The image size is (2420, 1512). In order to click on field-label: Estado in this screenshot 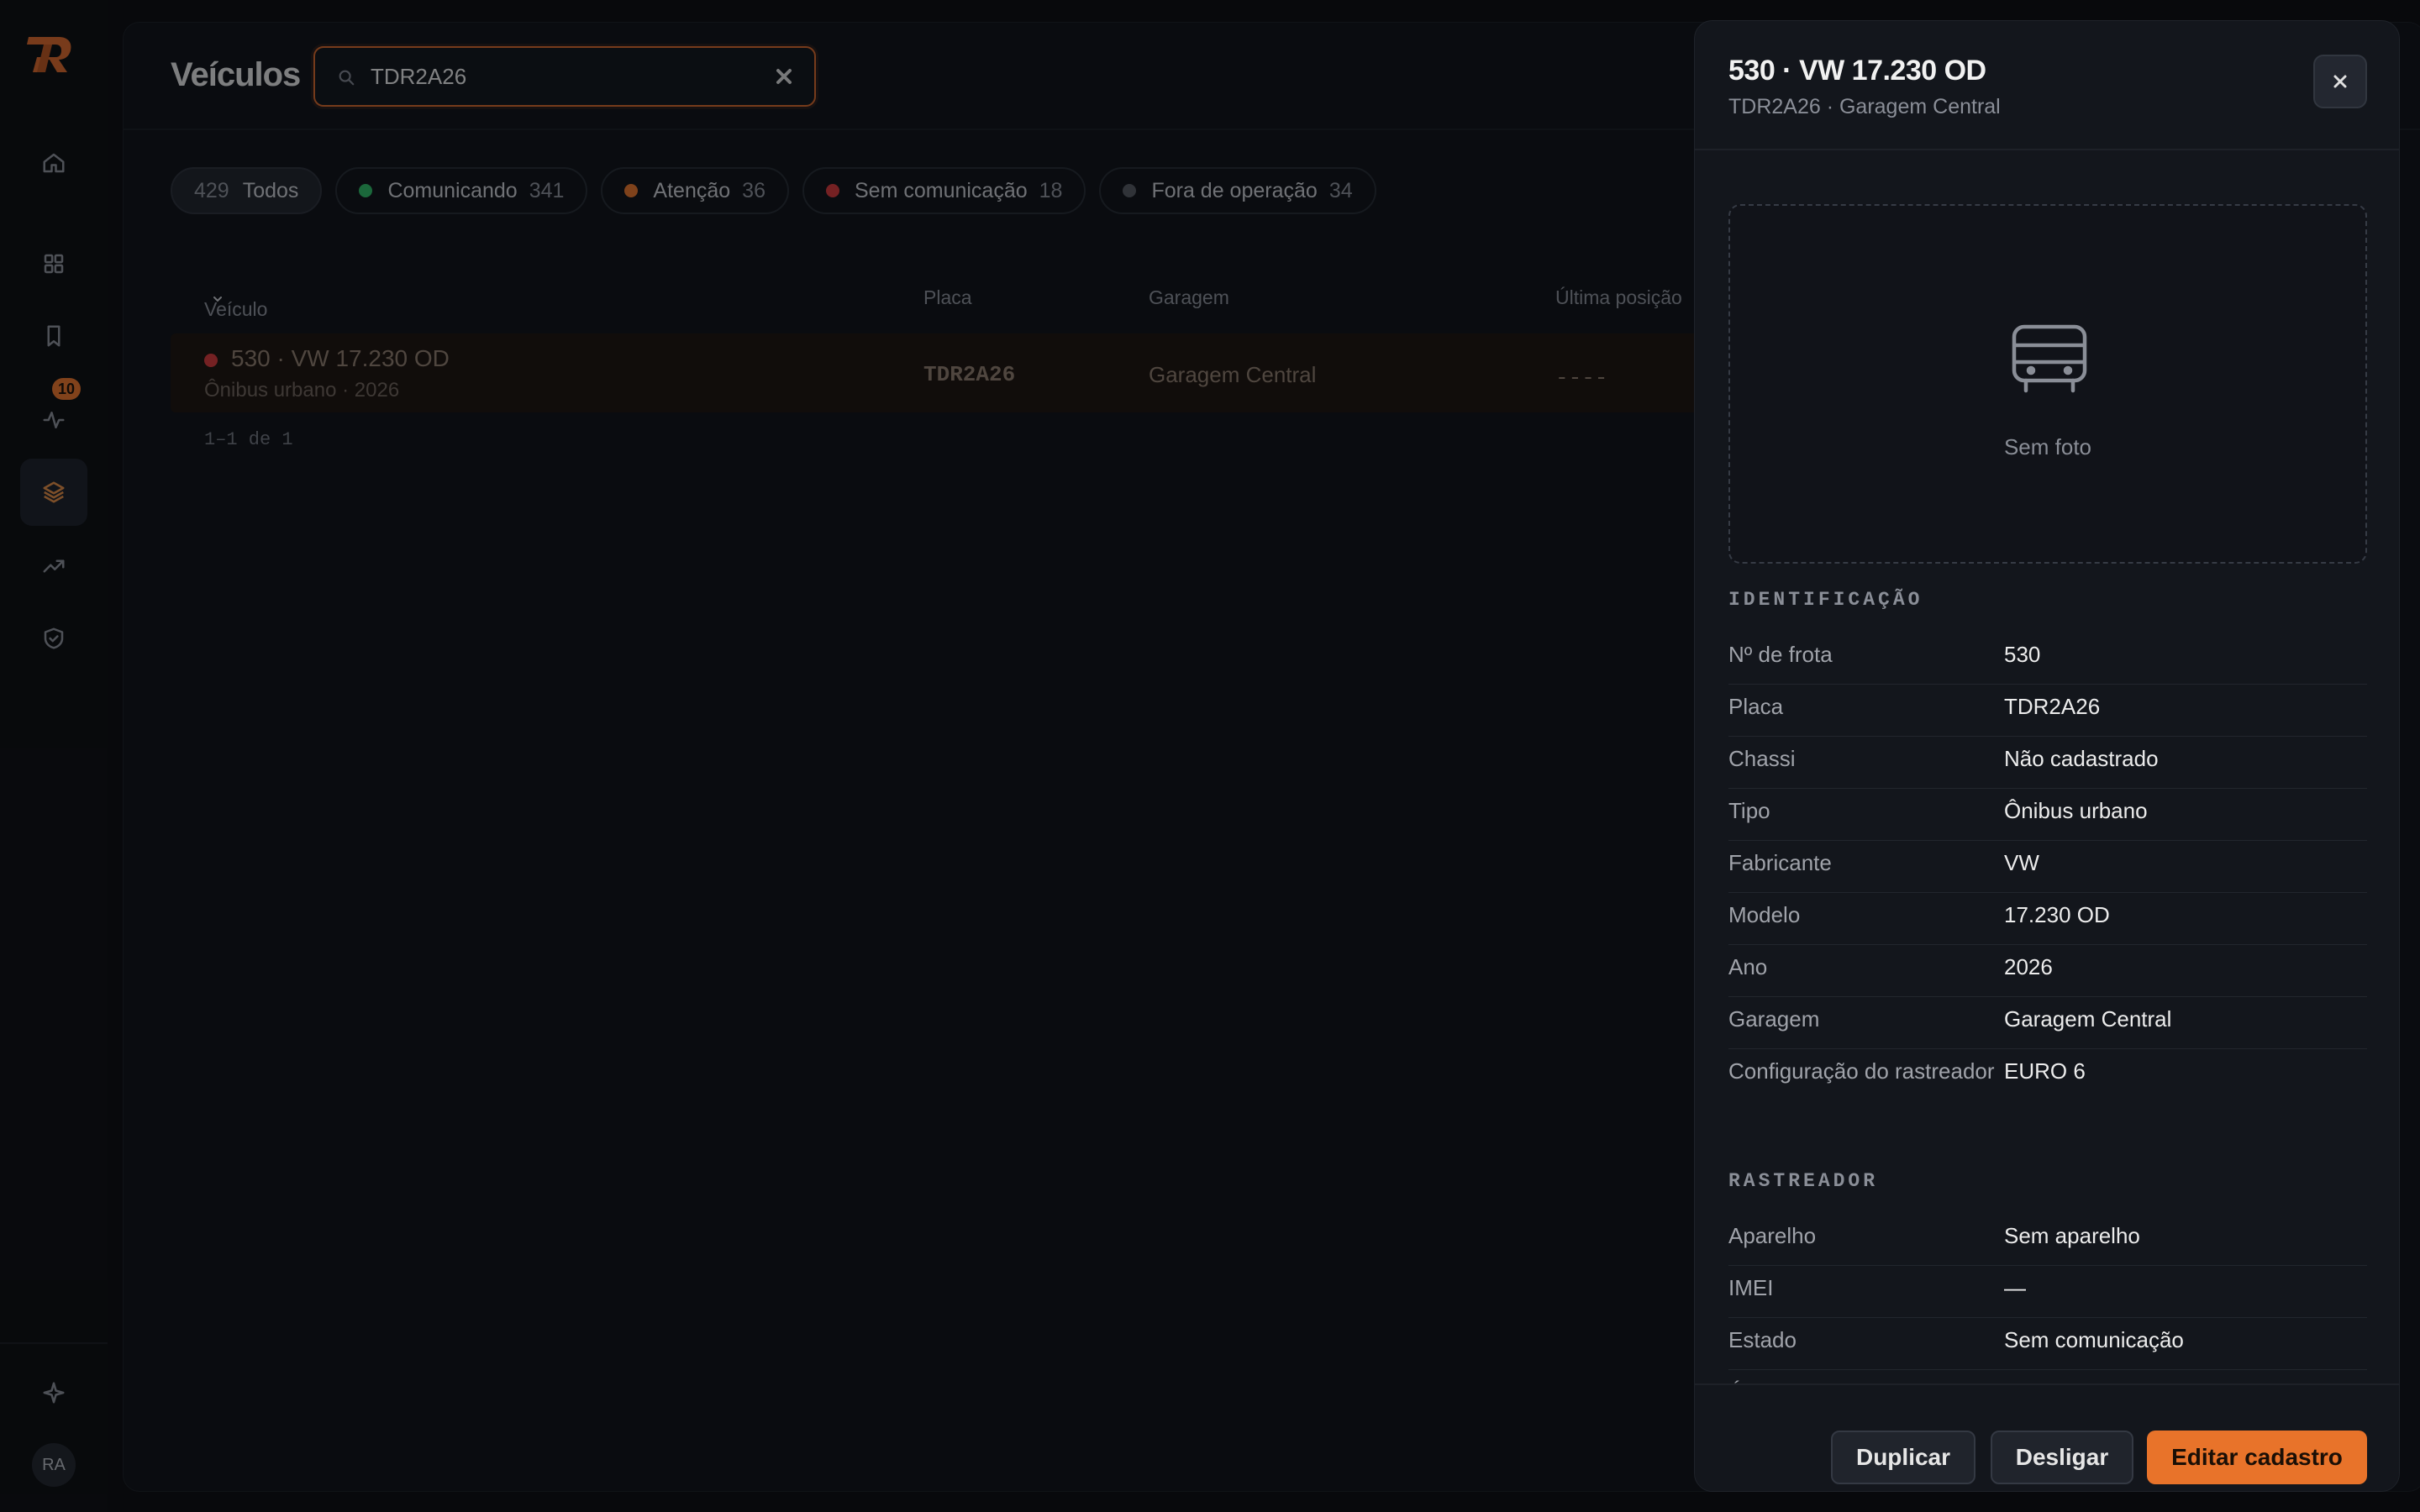, I will do `click(1762, 1339)`.